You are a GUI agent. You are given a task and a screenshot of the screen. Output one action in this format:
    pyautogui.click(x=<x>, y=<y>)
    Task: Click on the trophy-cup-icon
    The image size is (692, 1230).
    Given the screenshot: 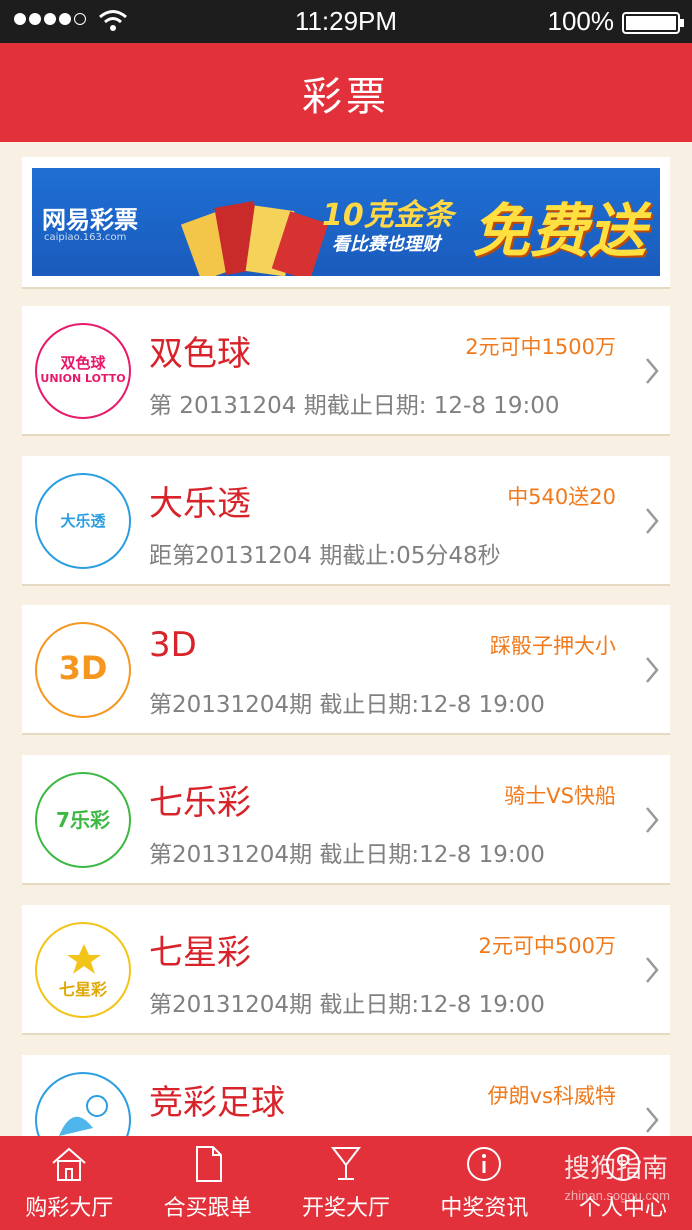 What is the action you would take?
    pyautogui.click(x=346, y=1164)
    